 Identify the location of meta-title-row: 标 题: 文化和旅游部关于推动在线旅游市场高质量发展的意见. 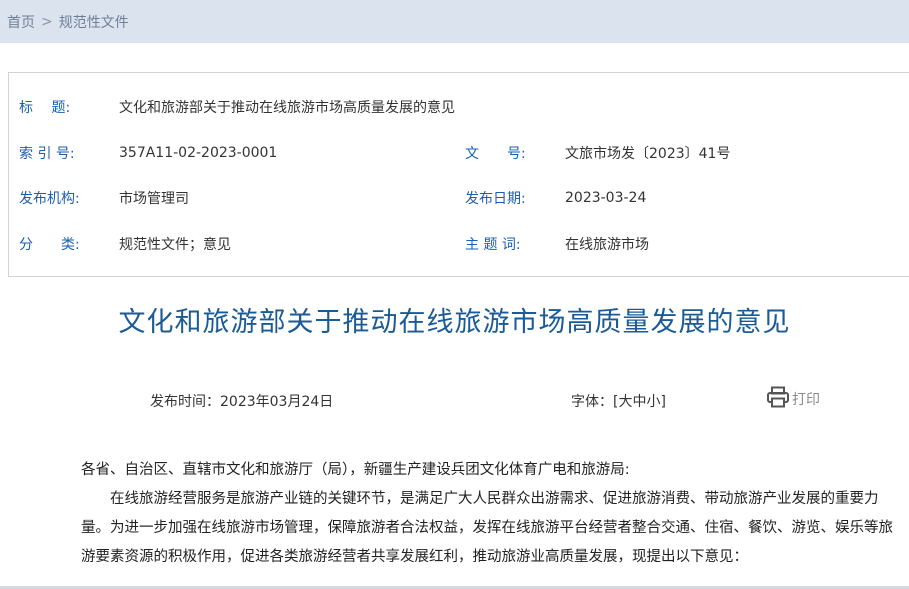
(237, 107).